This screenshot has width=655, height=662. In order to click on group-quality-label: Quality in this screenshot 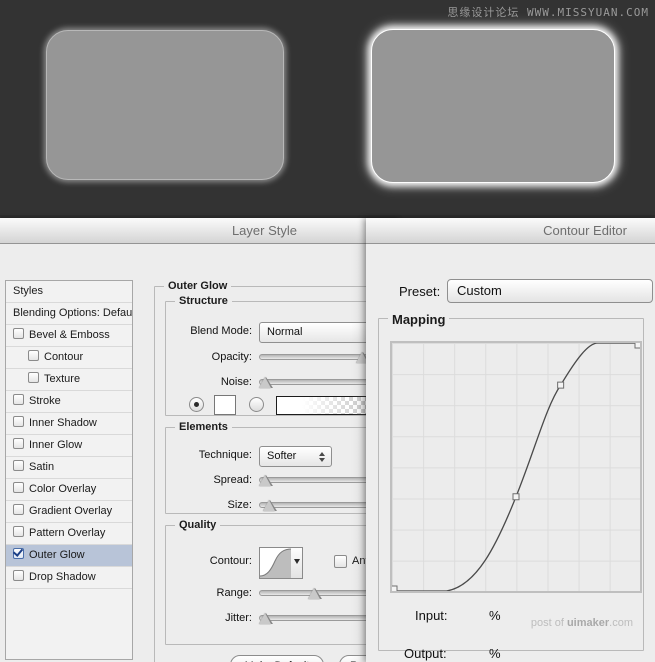, I will do `click(198, 525)`.